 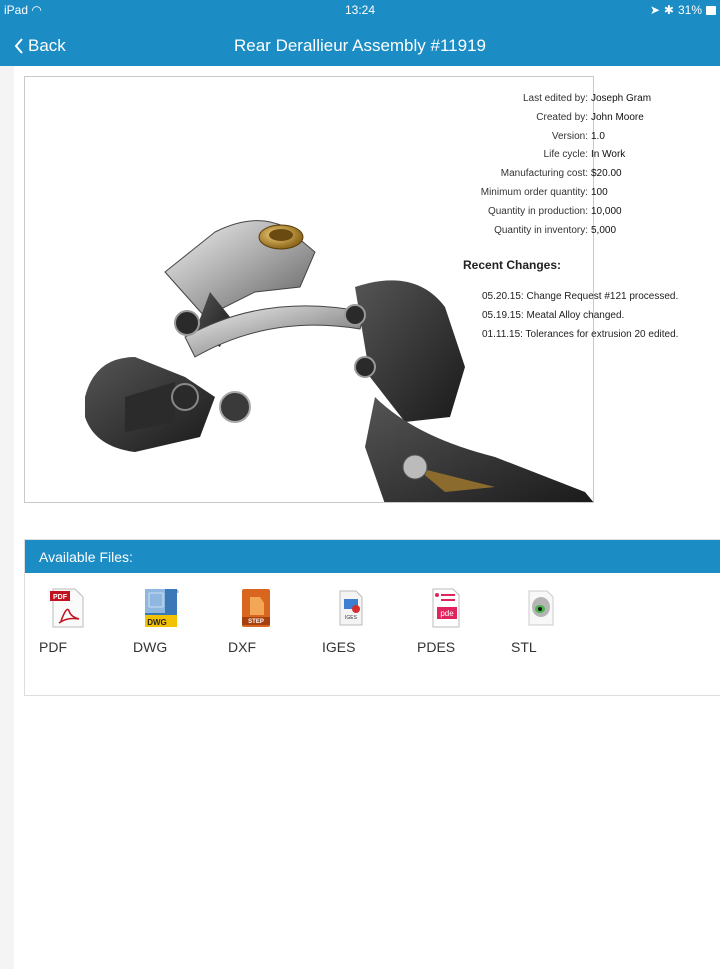 I want to click on bluetooth-icon: ✱, so click(x=668, y=10).